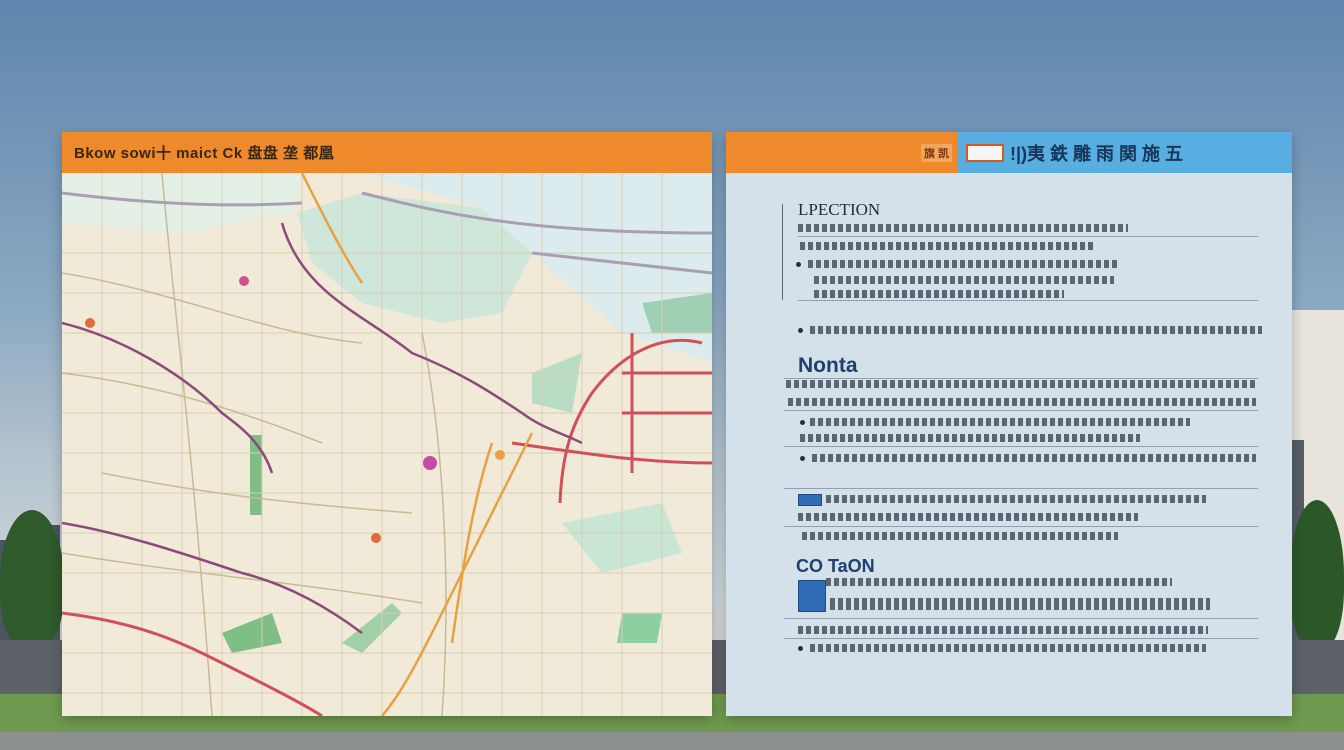 This screenshot has height=750, width=1344. Describe the element at coordinates (828, 365) in the screenshot. I see `section-2-title: Nonta` at that location.